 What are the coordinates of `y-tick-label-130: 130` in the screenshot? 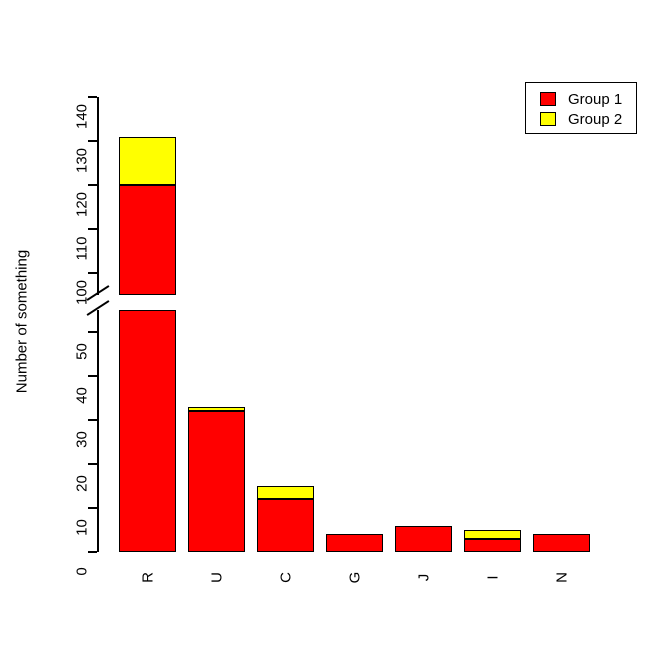 It's located at (82, 160).